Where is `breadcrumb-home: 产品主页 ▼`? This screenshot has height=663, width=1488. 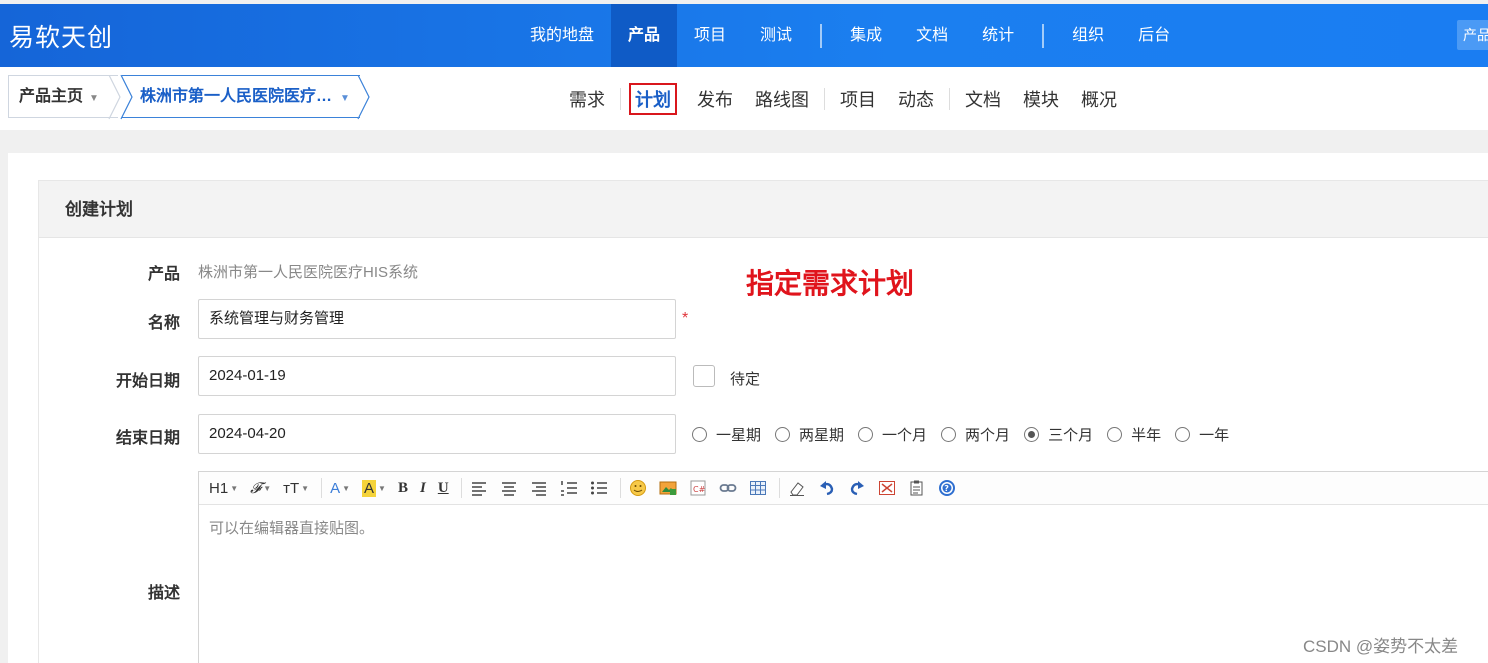 breadcrumb-home: 产品主页 ▼ is located at coordinates (63, 96).